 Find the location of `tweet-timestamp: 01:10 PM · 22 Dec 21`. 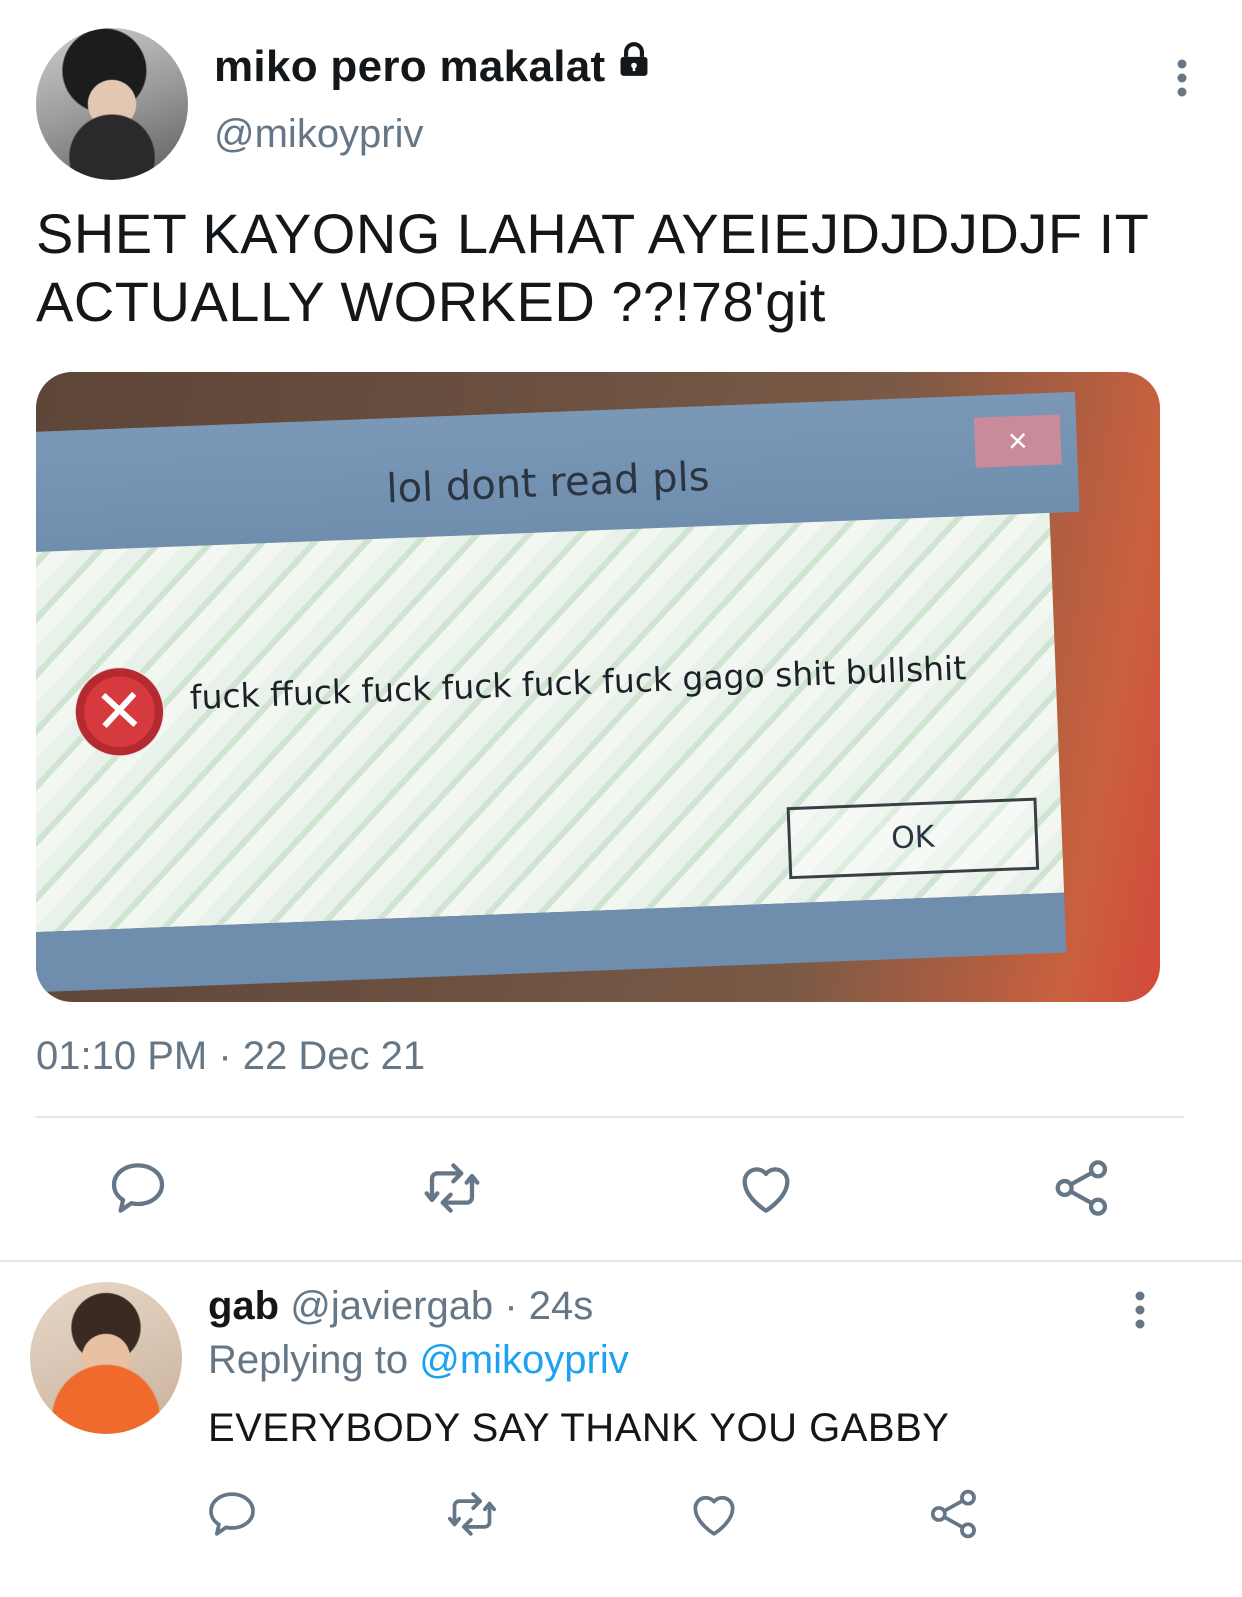

tweet-timestamp: 01:10 PM · 22 Dec 21 is located at coordinates (230, 1056).